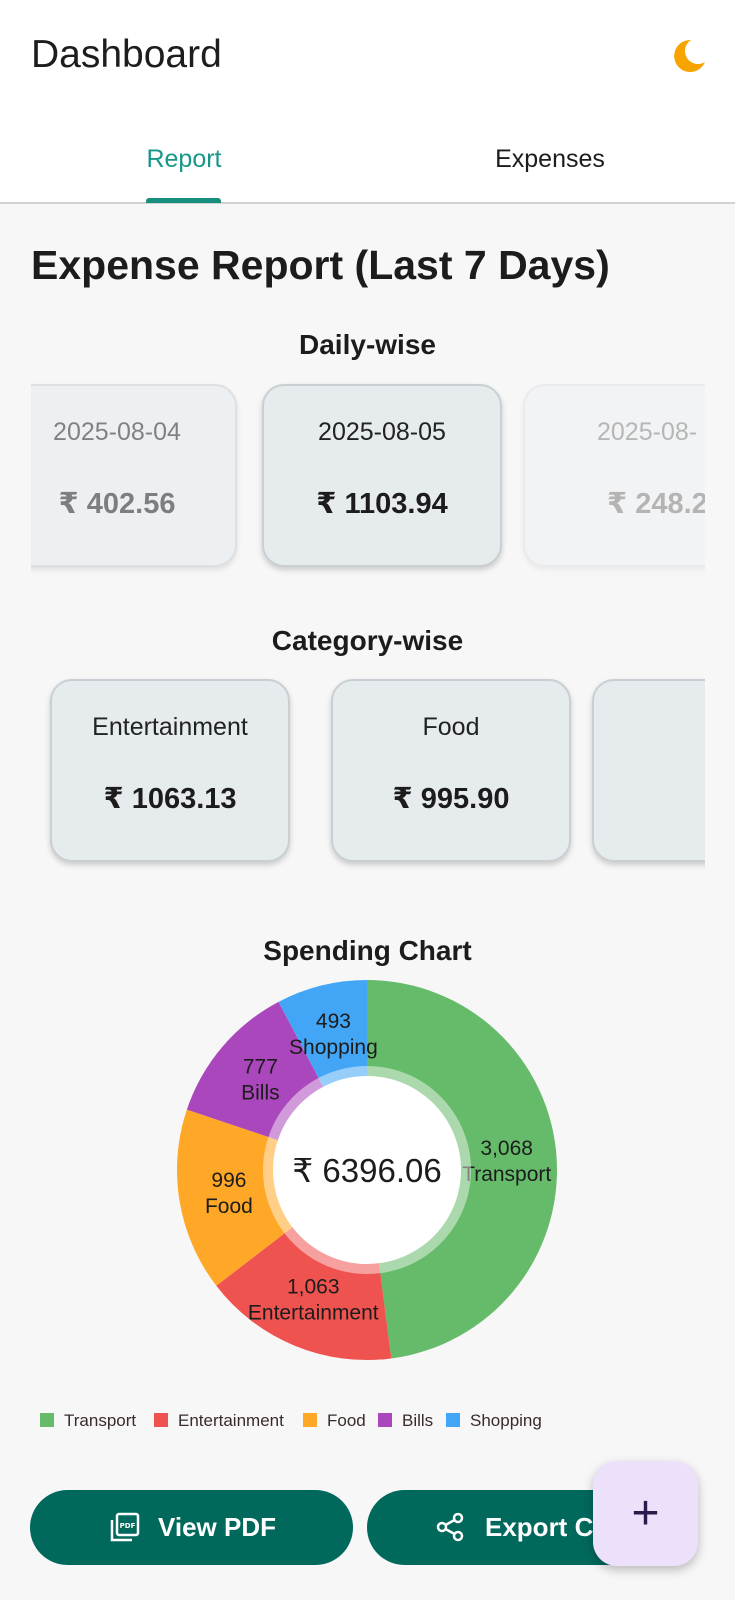 The width and height of the screenshot is (735, 1600). I want to click on legend-item-food: Food, so click(334, 1421).